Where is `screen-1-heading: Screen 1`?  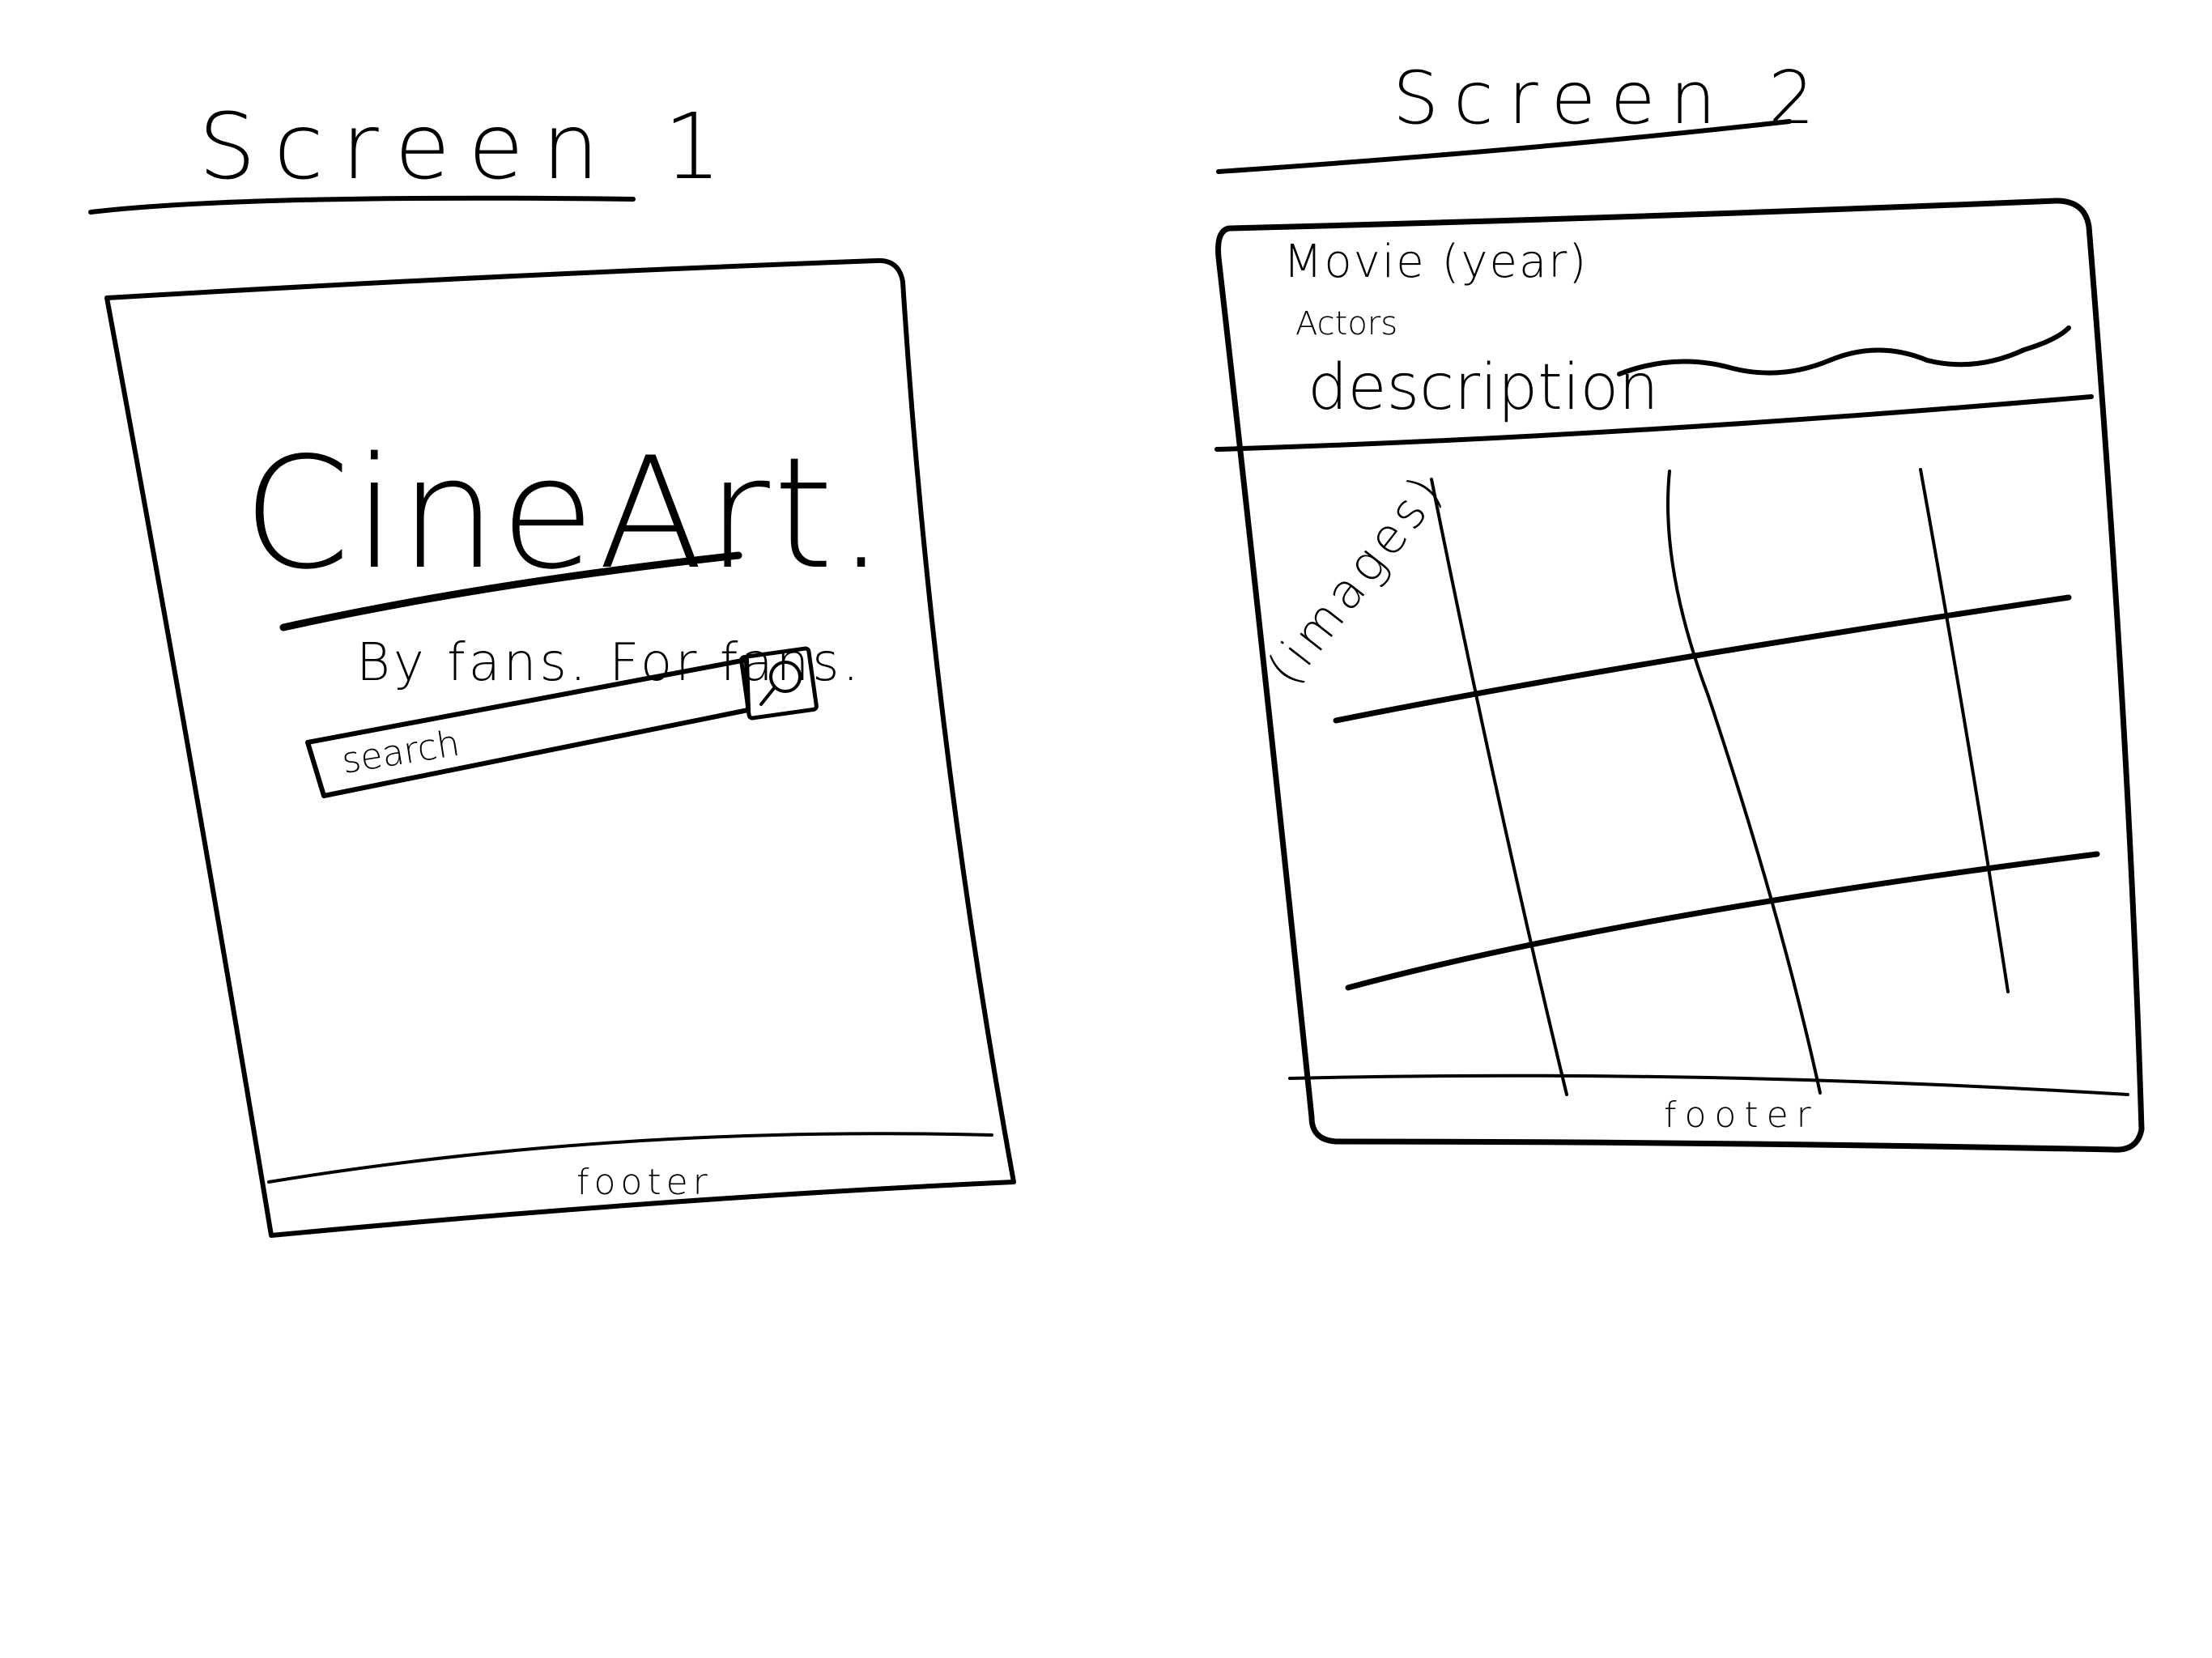 screen-1-heading: Screen 1 is located at coordinates (468, 147).